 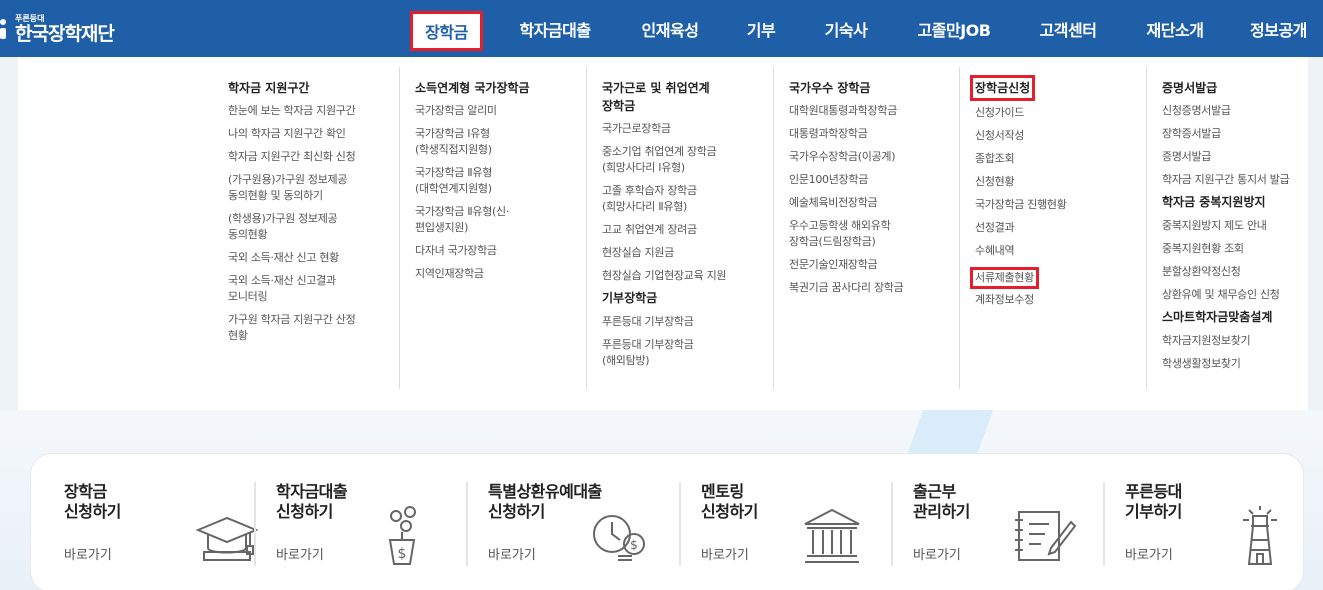 What do you see at coordinates (684, 253) in the screenshot?
I see `menu-link: 현장실습 지원금` at bounding box center [684, 253].